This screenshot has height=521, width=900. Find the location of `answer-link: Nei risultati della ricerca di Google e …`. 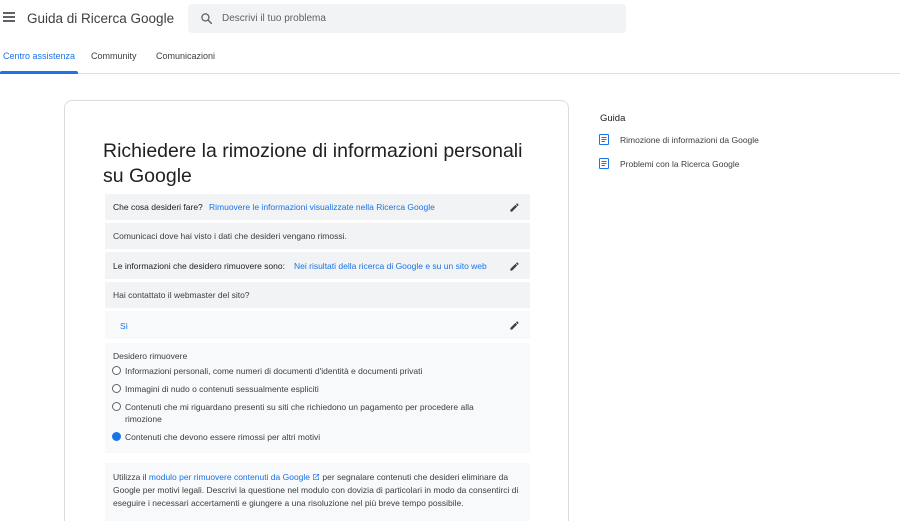

answer-link: Nei risultati della ricerca di Google e … is located at coordinates (390, 266).